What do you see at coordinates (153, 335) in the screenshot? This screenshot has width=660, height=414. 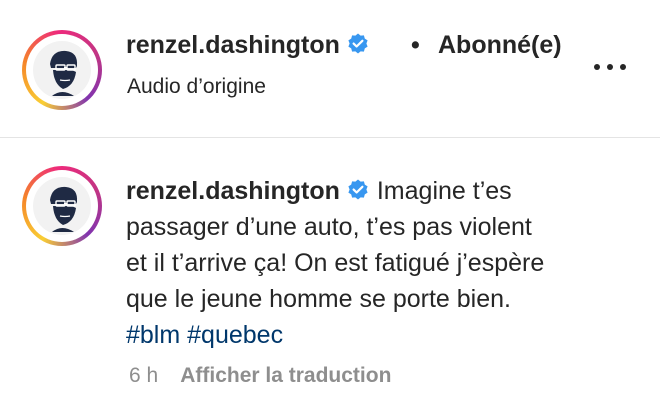 I see `hashtag-link: #blm` at bounding box center [153, 335].